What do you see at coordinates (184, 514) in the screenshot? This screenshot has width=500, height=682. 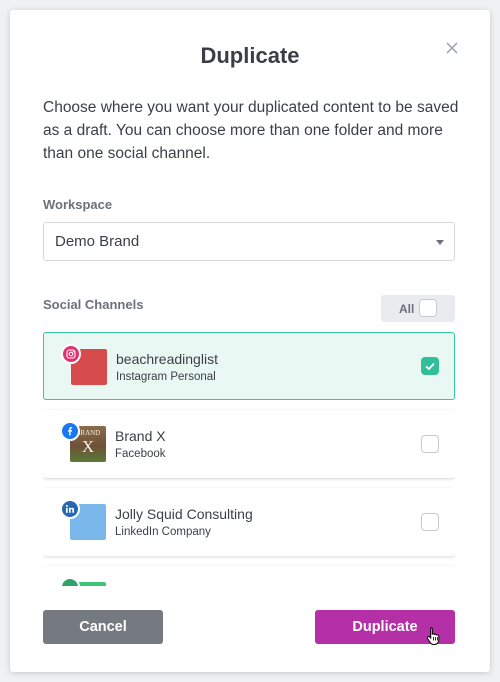 I see `channel-name: Jolly Squid Consulting` at bounding box center [184, 514].